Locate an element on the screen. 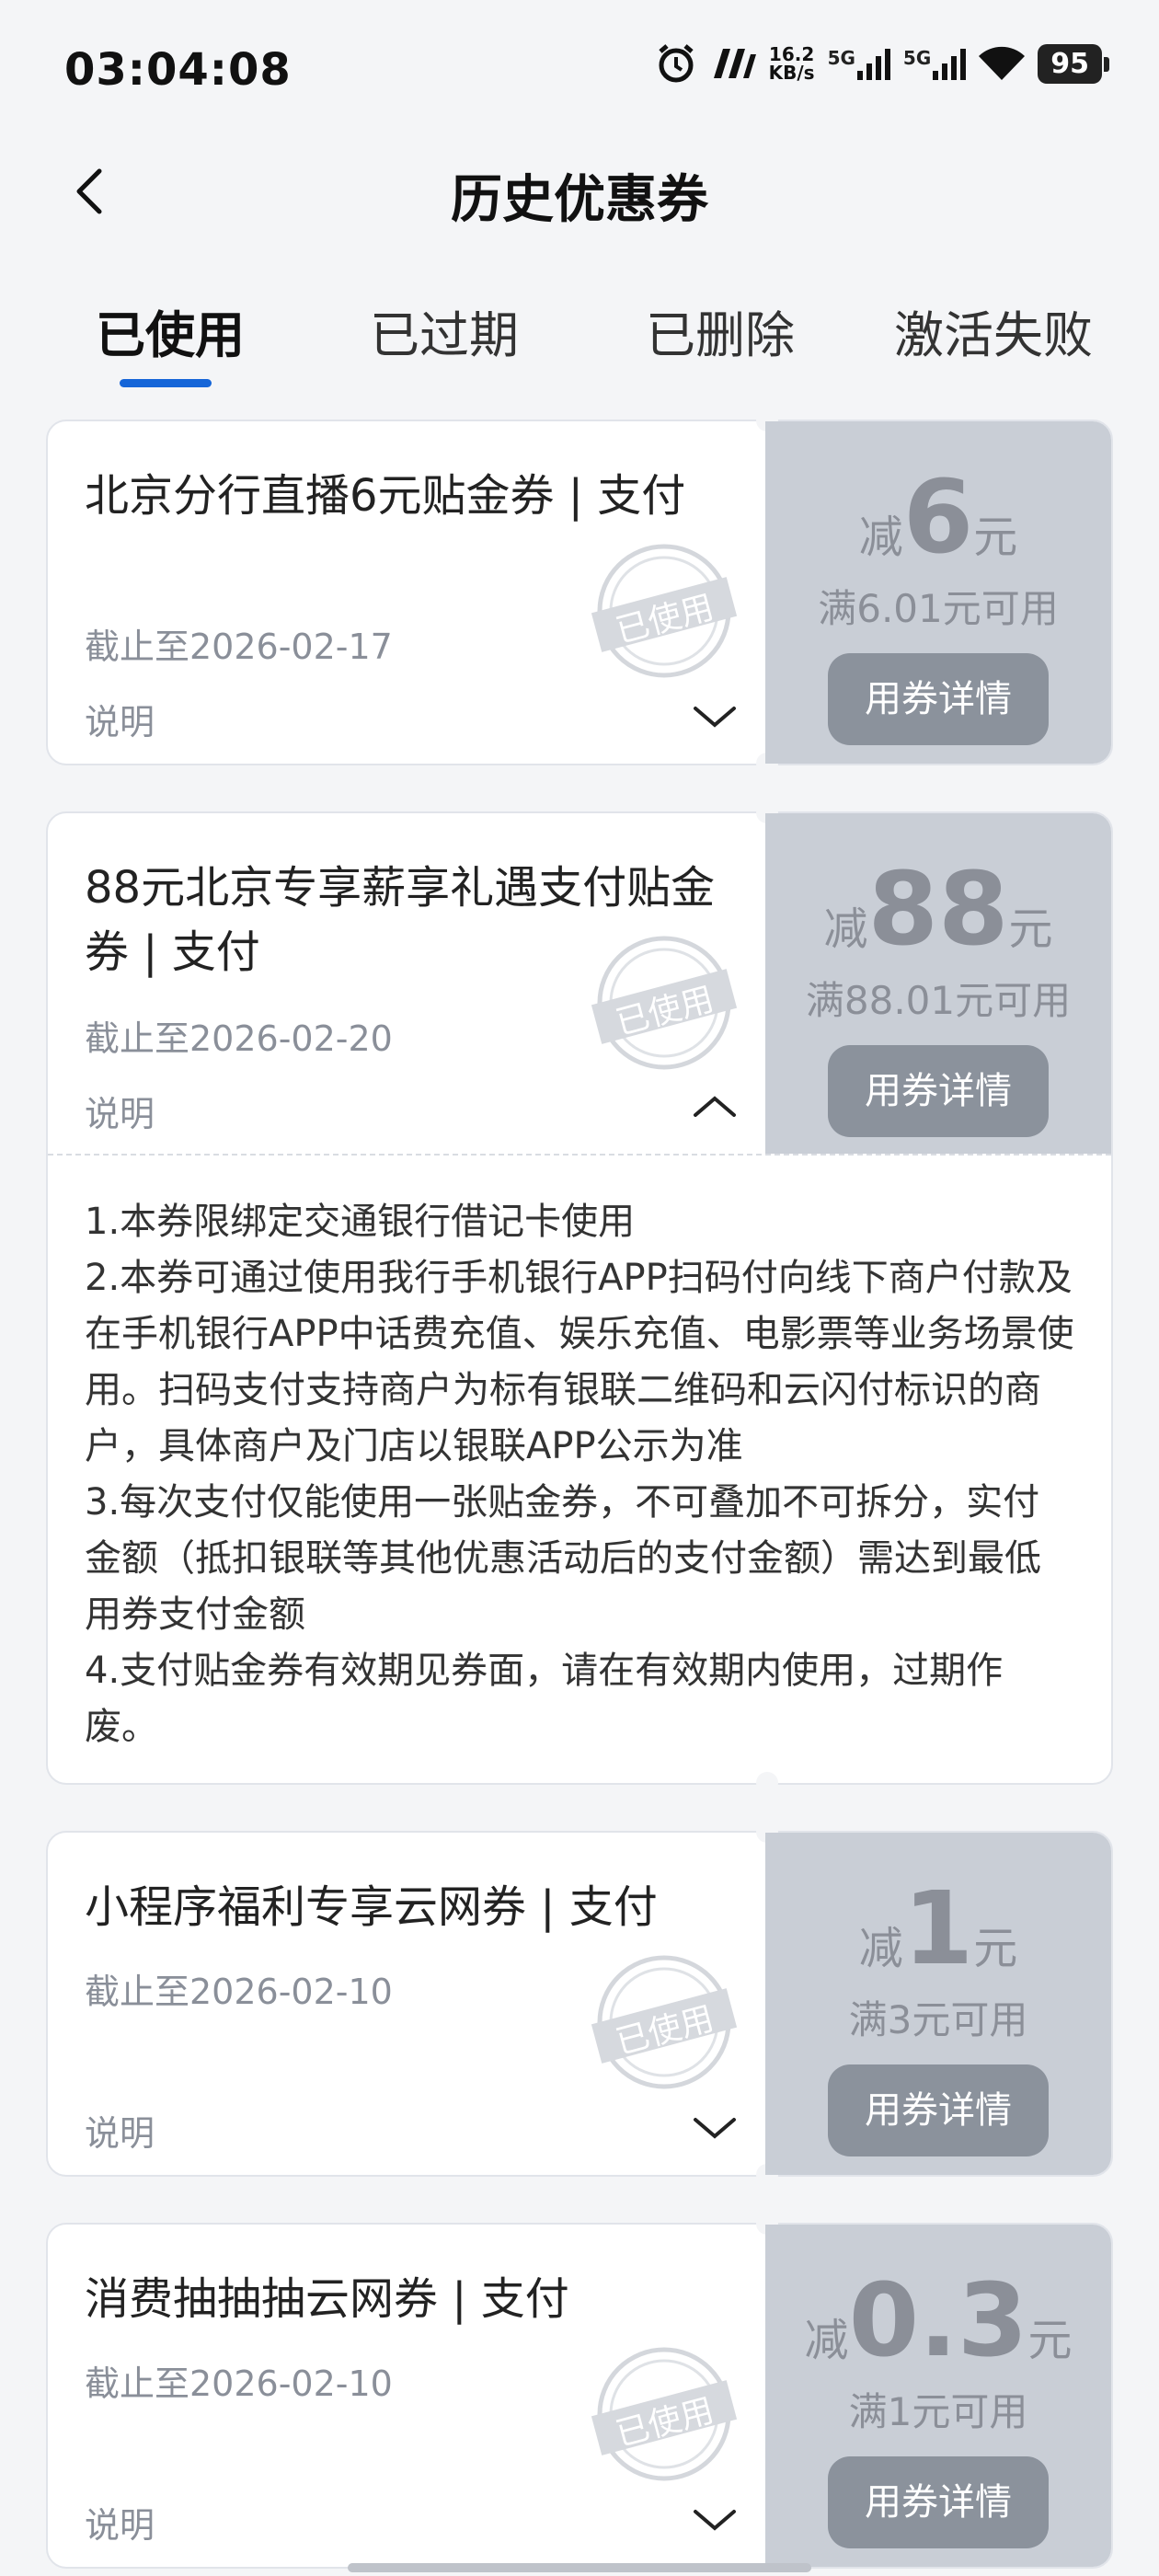  coupon-title: 北京分行直播6元贴金券 | 支付 is located at coordinates (385, 496).